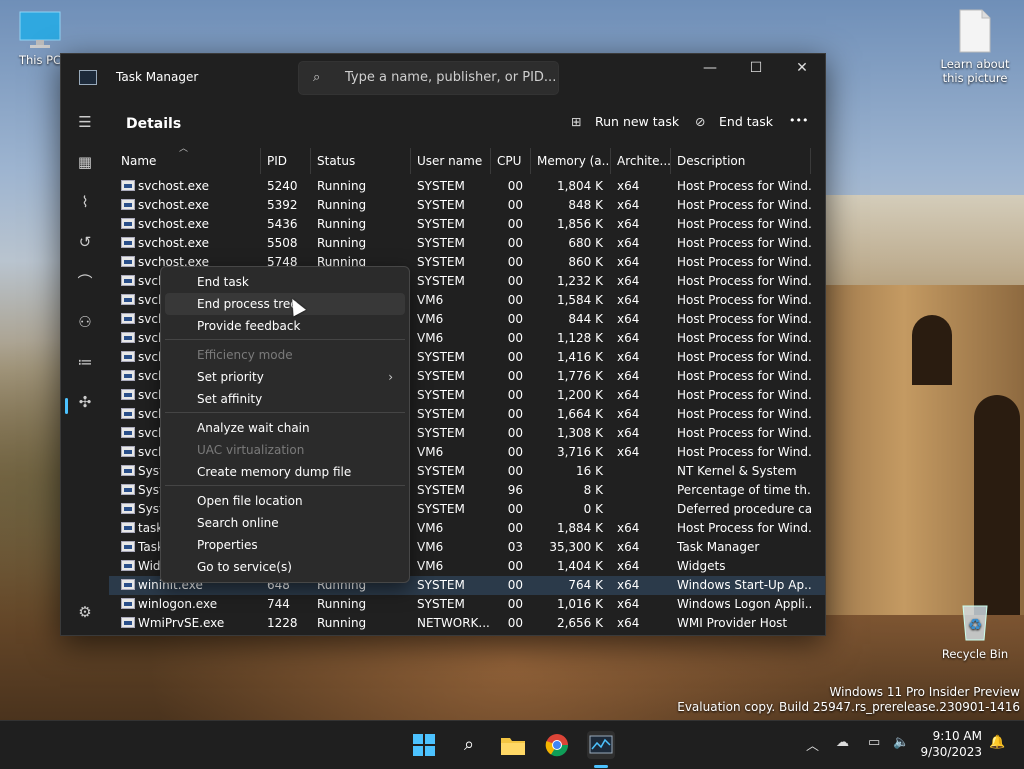 This screenshot has height=769, width=1024. I want to click on file-explorer-icon, so click(513, 745).